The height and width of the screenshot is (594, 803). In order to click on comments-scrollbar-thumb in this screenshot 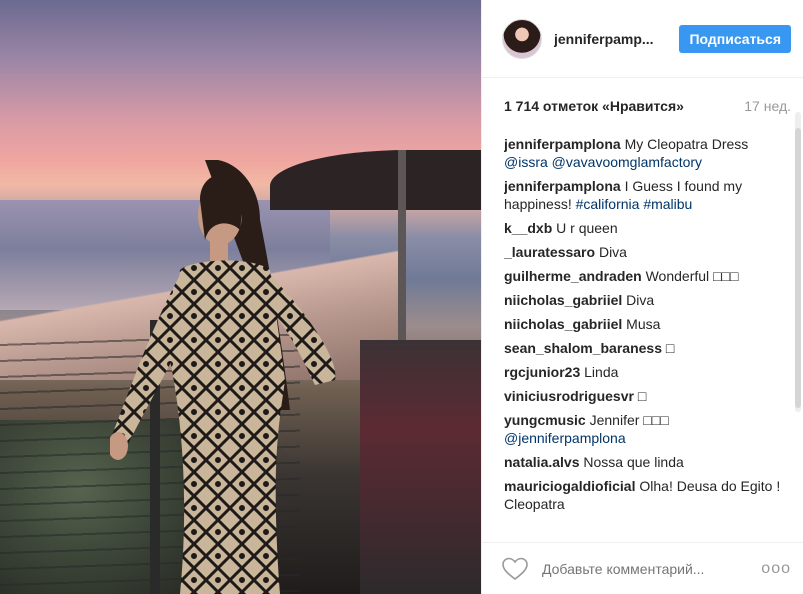, I will do `click(798, 268)`.